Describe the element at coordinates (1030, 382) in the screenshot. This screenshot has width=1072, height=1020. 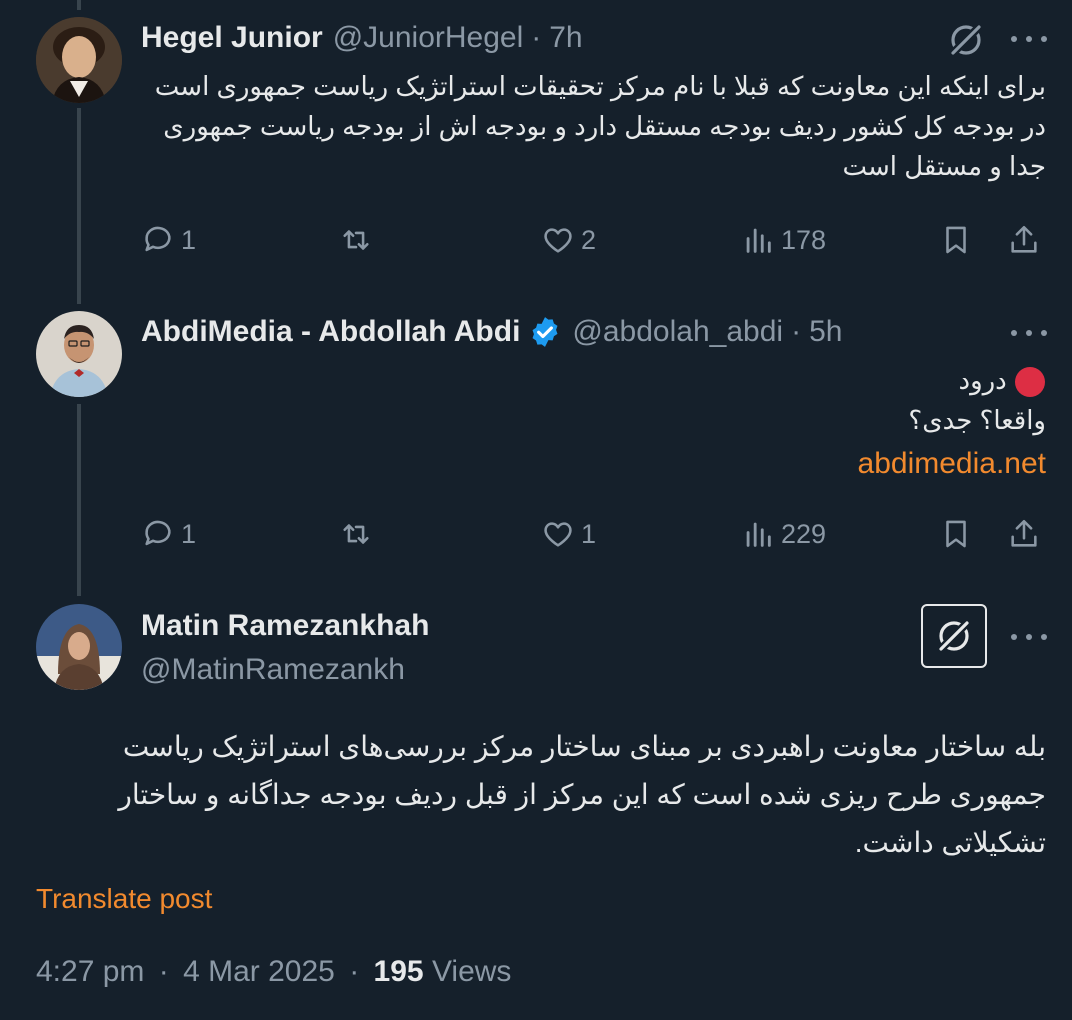
I see `red-circle-icon` at that location.